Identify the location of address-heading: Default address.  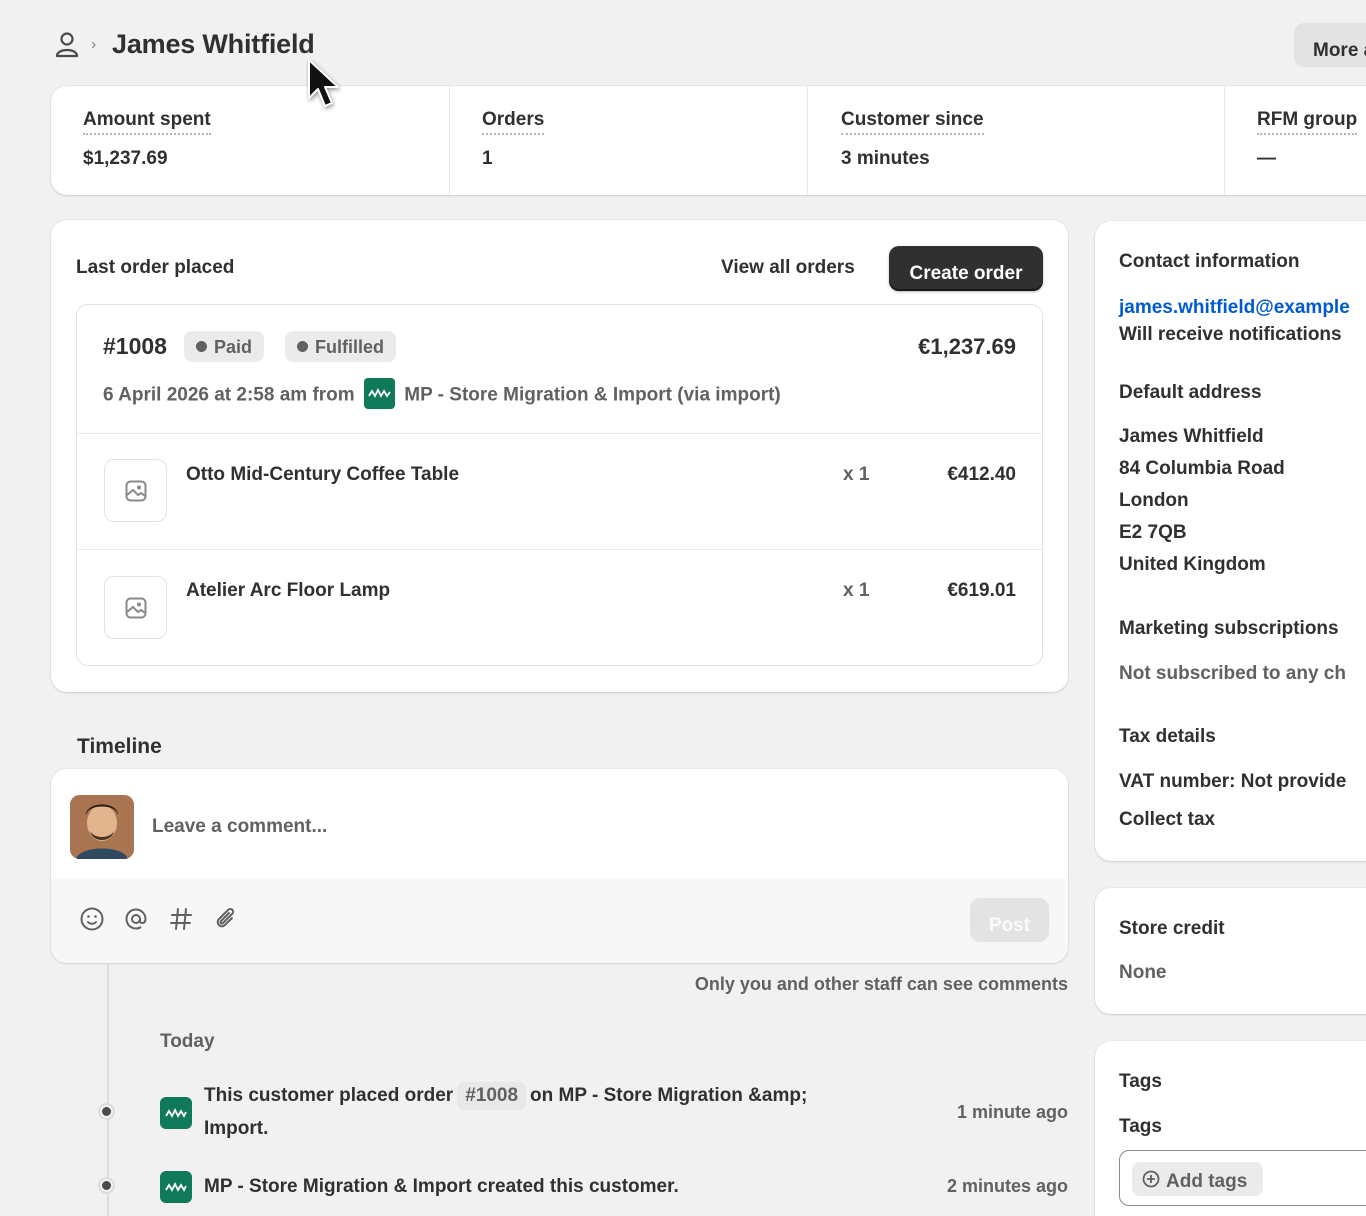
(1190, 392).